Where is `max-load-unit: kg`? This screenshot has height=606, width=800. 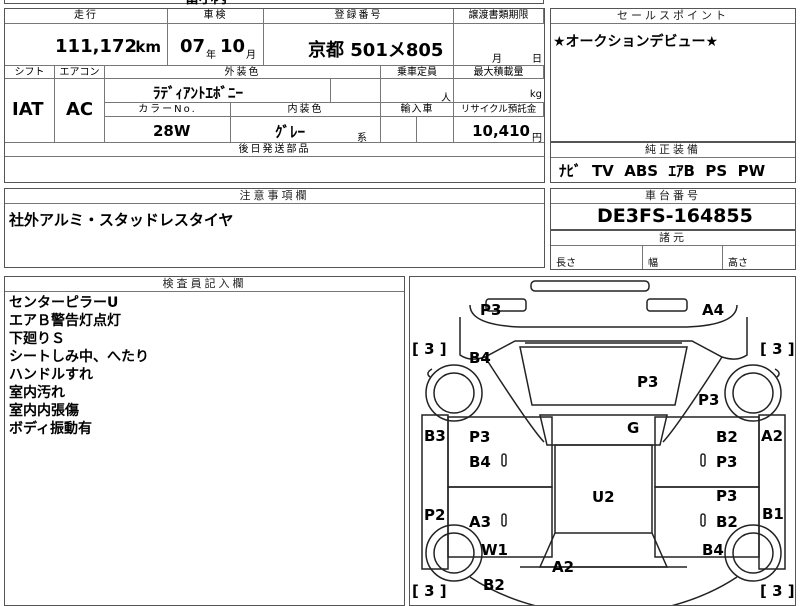
max-load-unit: kg is located at coordinates (535, 94).